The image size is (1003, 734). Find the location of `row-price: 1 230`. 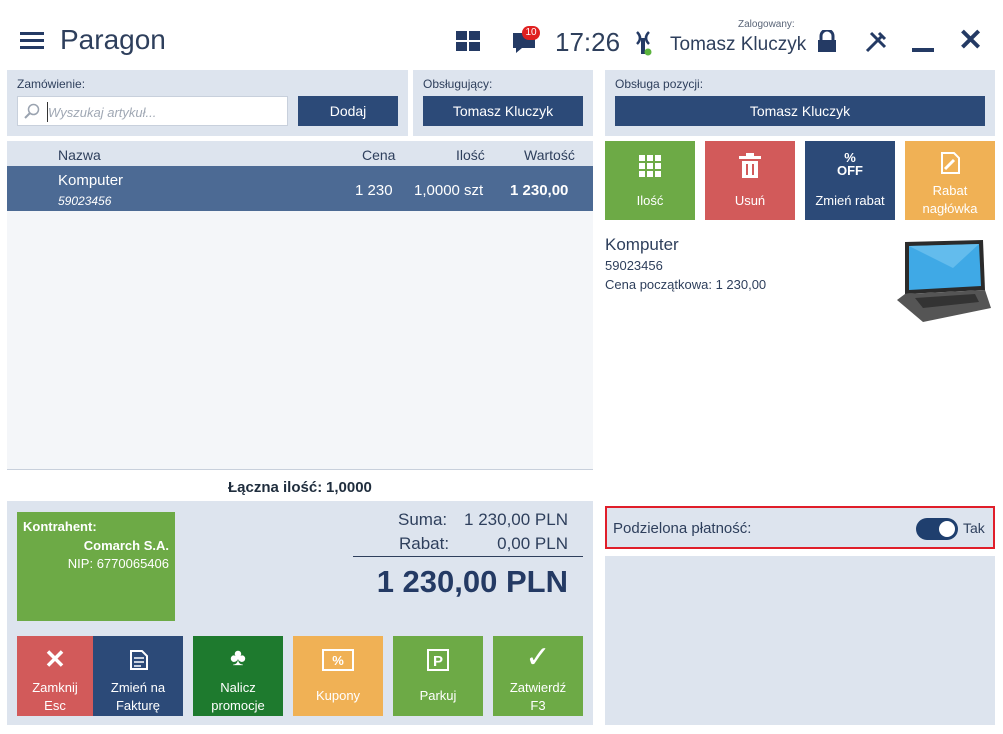

row-price: 1 230 is located at coordinates (374, 190).